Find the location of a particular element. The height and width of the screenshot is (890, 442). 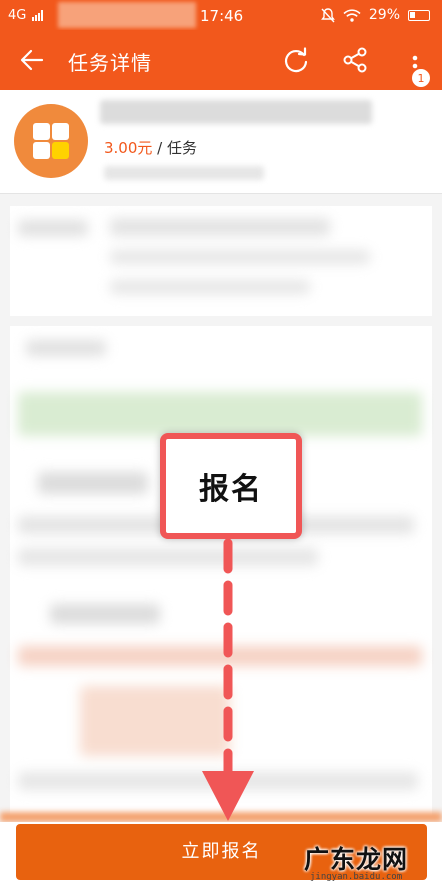

battery-icon is located at coordinates (419, 15).